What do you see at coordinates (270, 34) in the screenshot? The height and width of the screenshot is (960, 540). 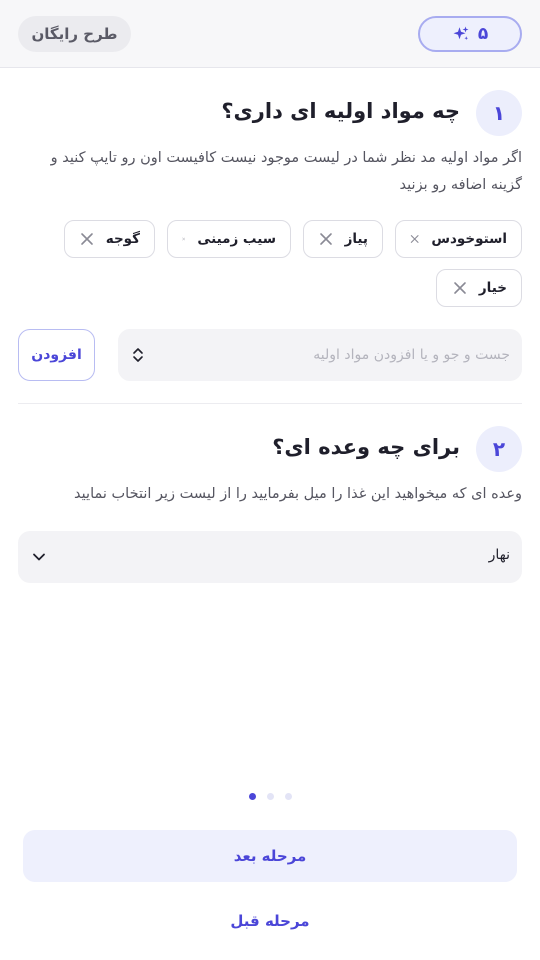 I see `top-bar: ۵ طرح رایگان` at bounding box center [270, 34].